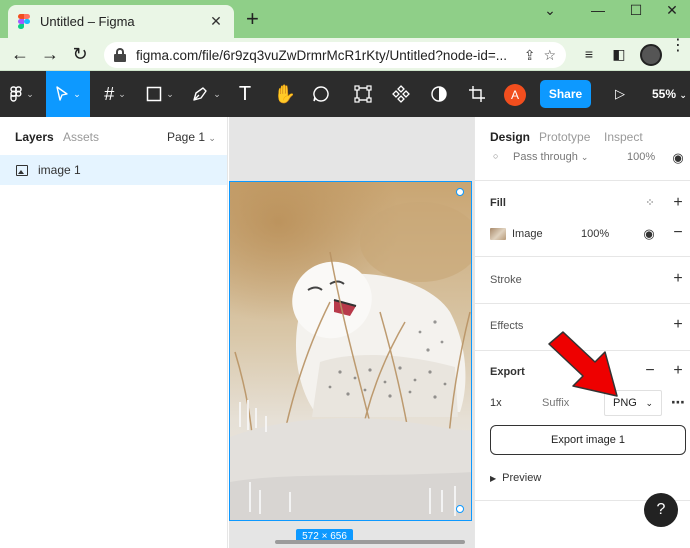  What do you see at coordinates (62, 93) in the screenshot?
I see `cursor-arrow-icon` at bounding box center [62, 93].